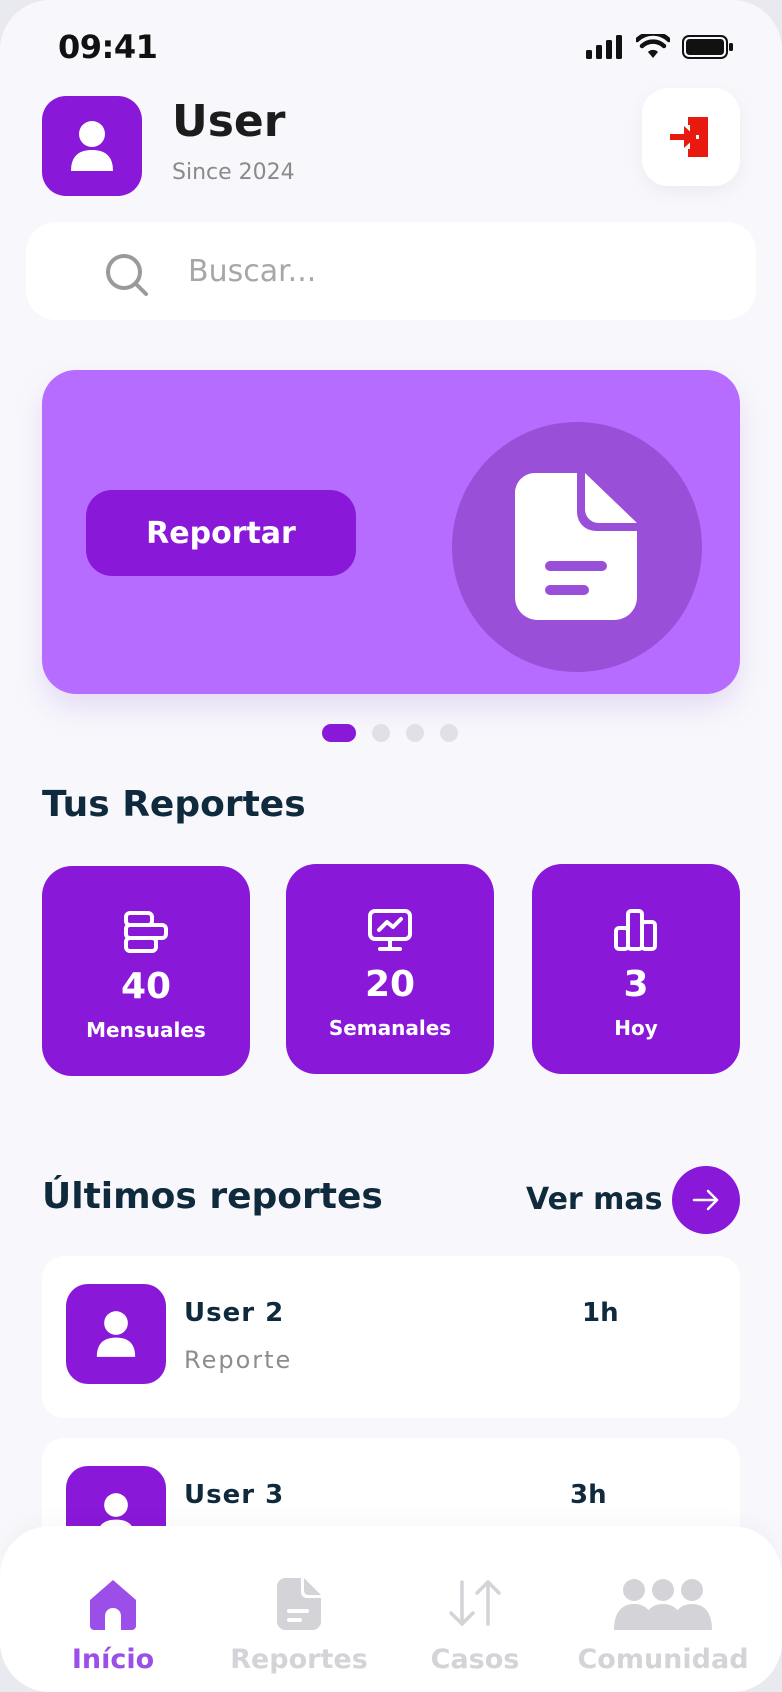 This screenshot has width=782, height=1692. What do you see at coordinates (588, 1495) in the screenshot?
I see `list-item-time: 3h` at bounding box center [588, 1495].